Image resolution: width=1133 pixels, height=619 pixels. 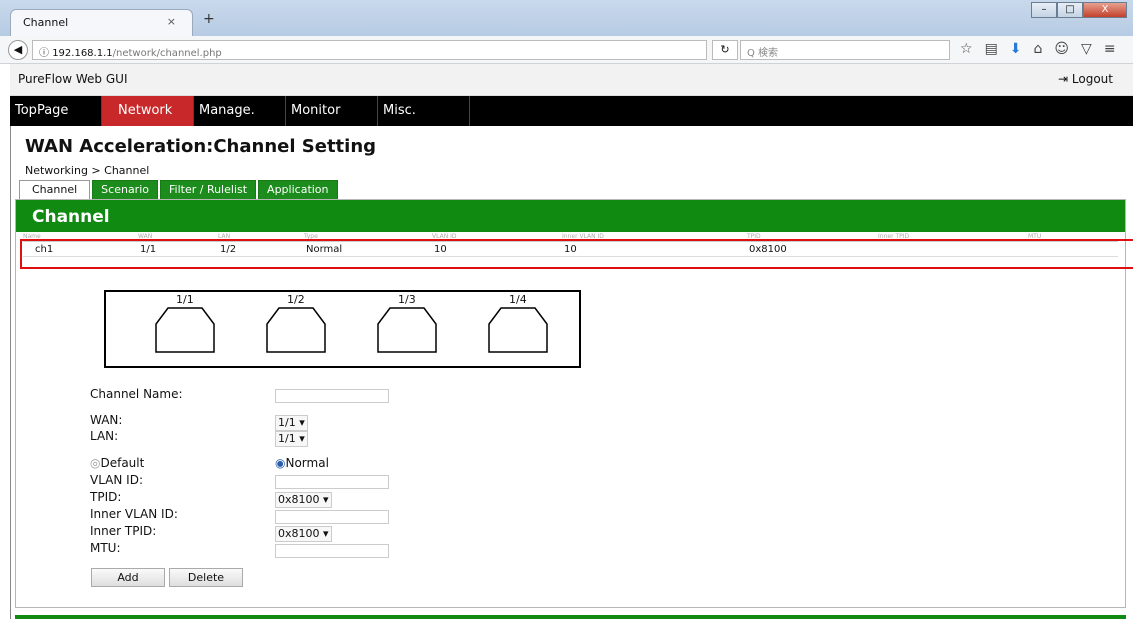 I want to click on tab-close-icon: ×, so click(x=171, y=21).